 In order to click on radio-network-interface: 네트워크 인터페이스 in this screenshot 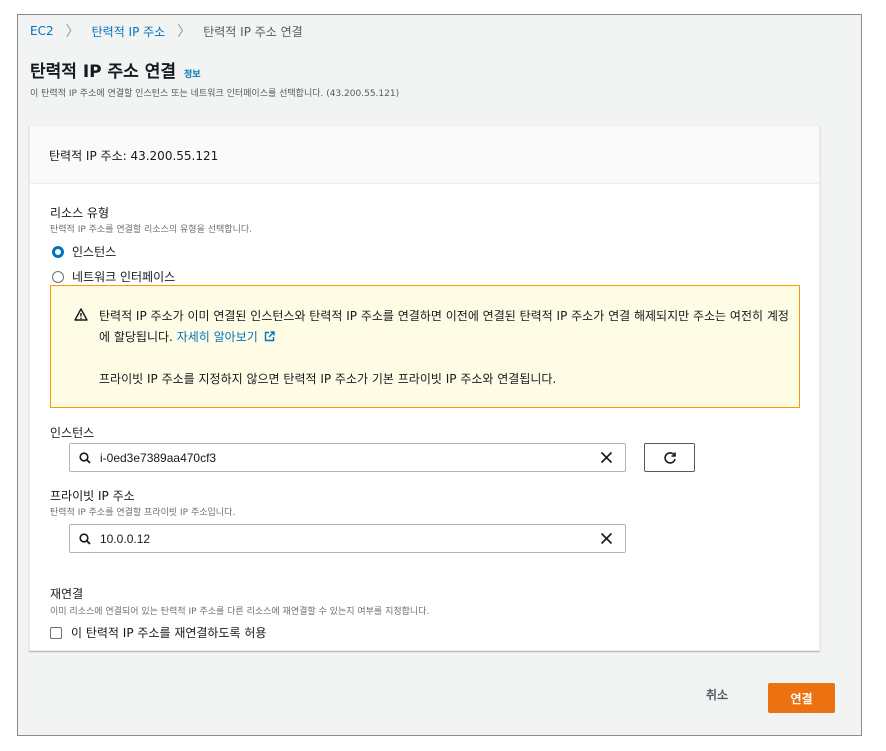, I will do `click(113, 276)`.